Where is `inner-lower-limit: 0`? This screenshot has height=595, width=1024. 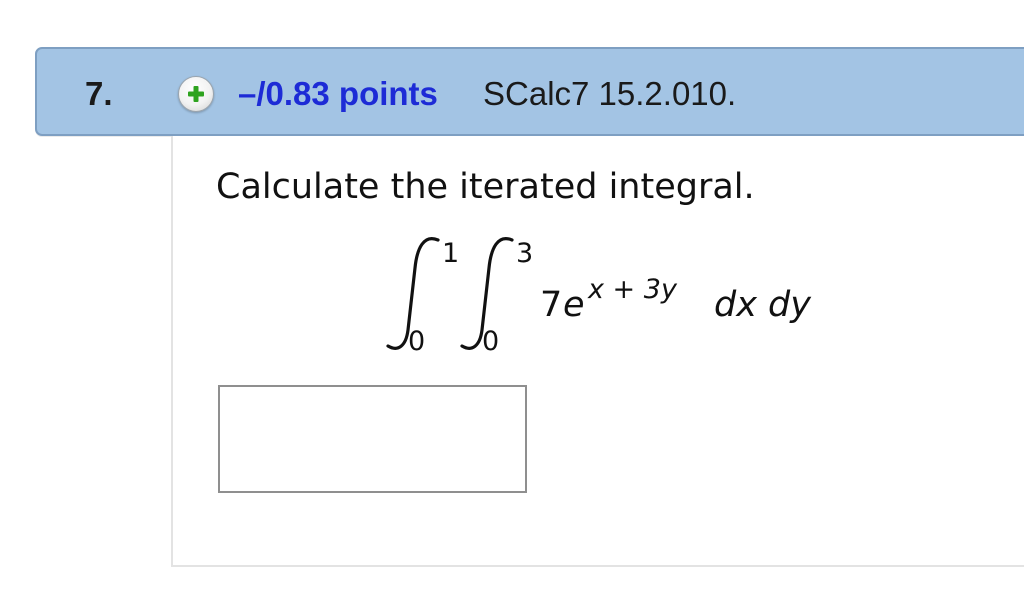
inner-lower-limit: 0 is located at coordinates (490, 341).